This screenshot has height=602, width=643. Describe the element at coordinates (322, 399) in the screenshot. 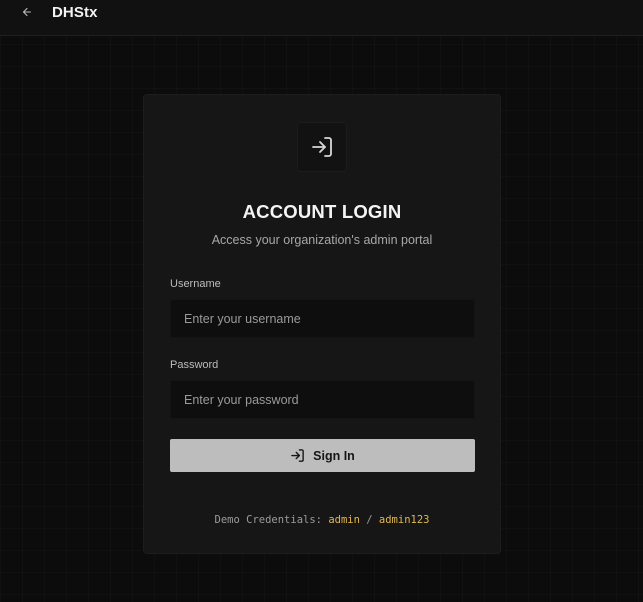

I see `password-input` at that location.